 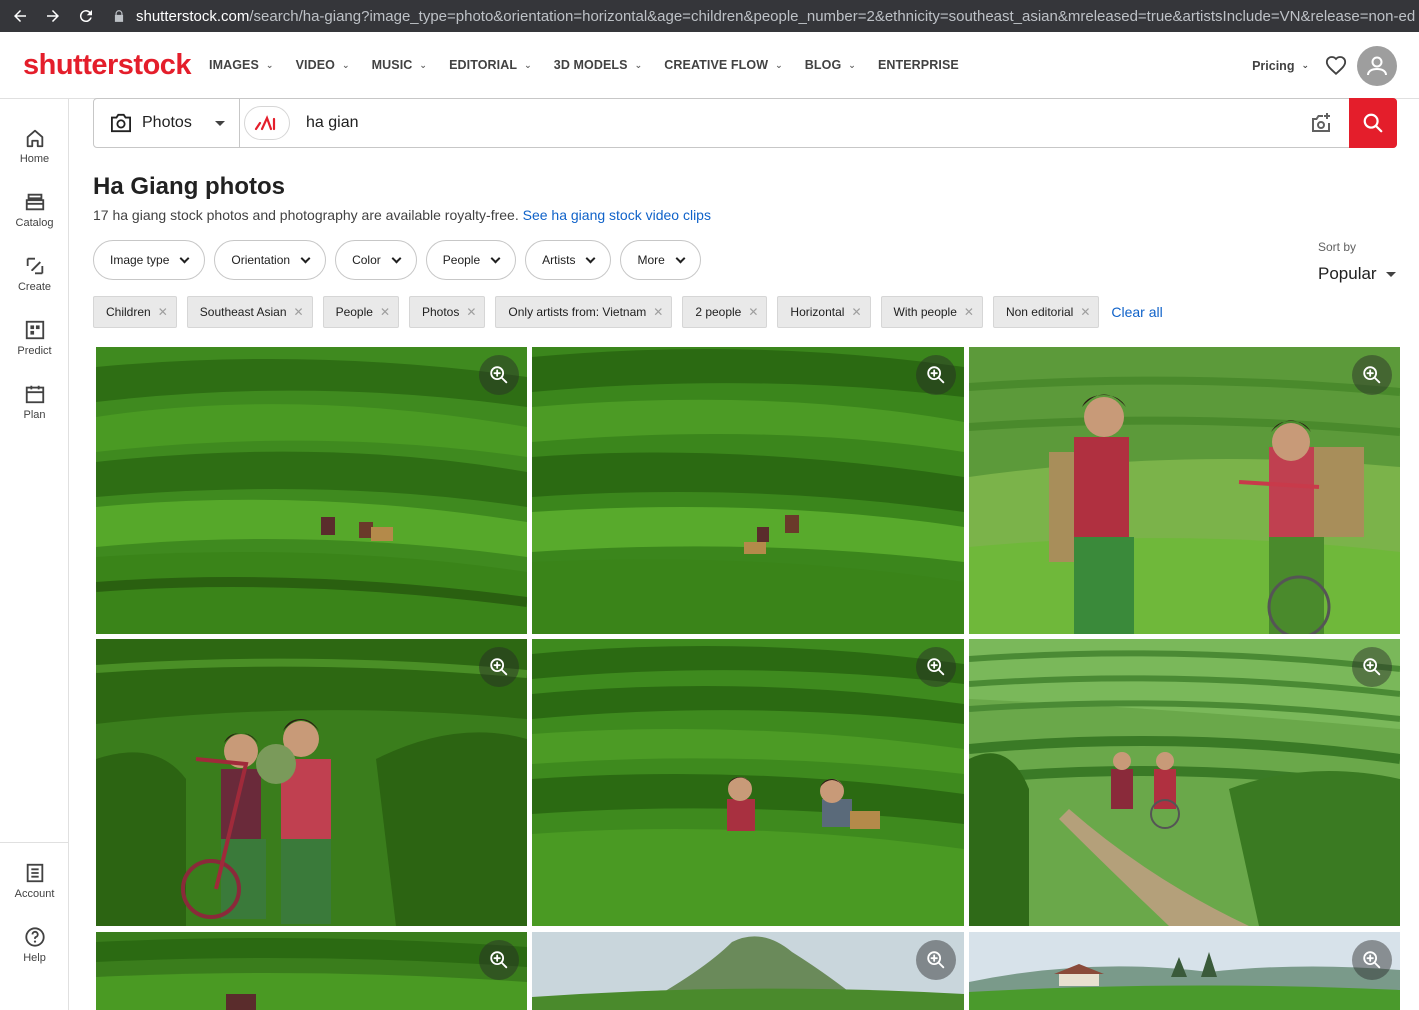 What do you see at coordinates (167, 123) in the screenshot?
I see `media-type-select: Photos` at bounding box center [167, 123].